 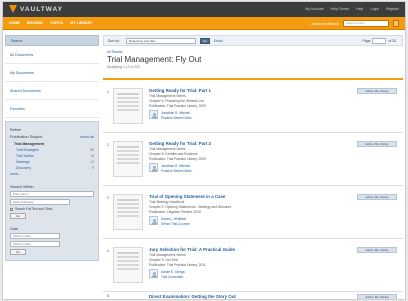 I want to click on logo-text: VAULTWAY, so click(x=41, y=9).